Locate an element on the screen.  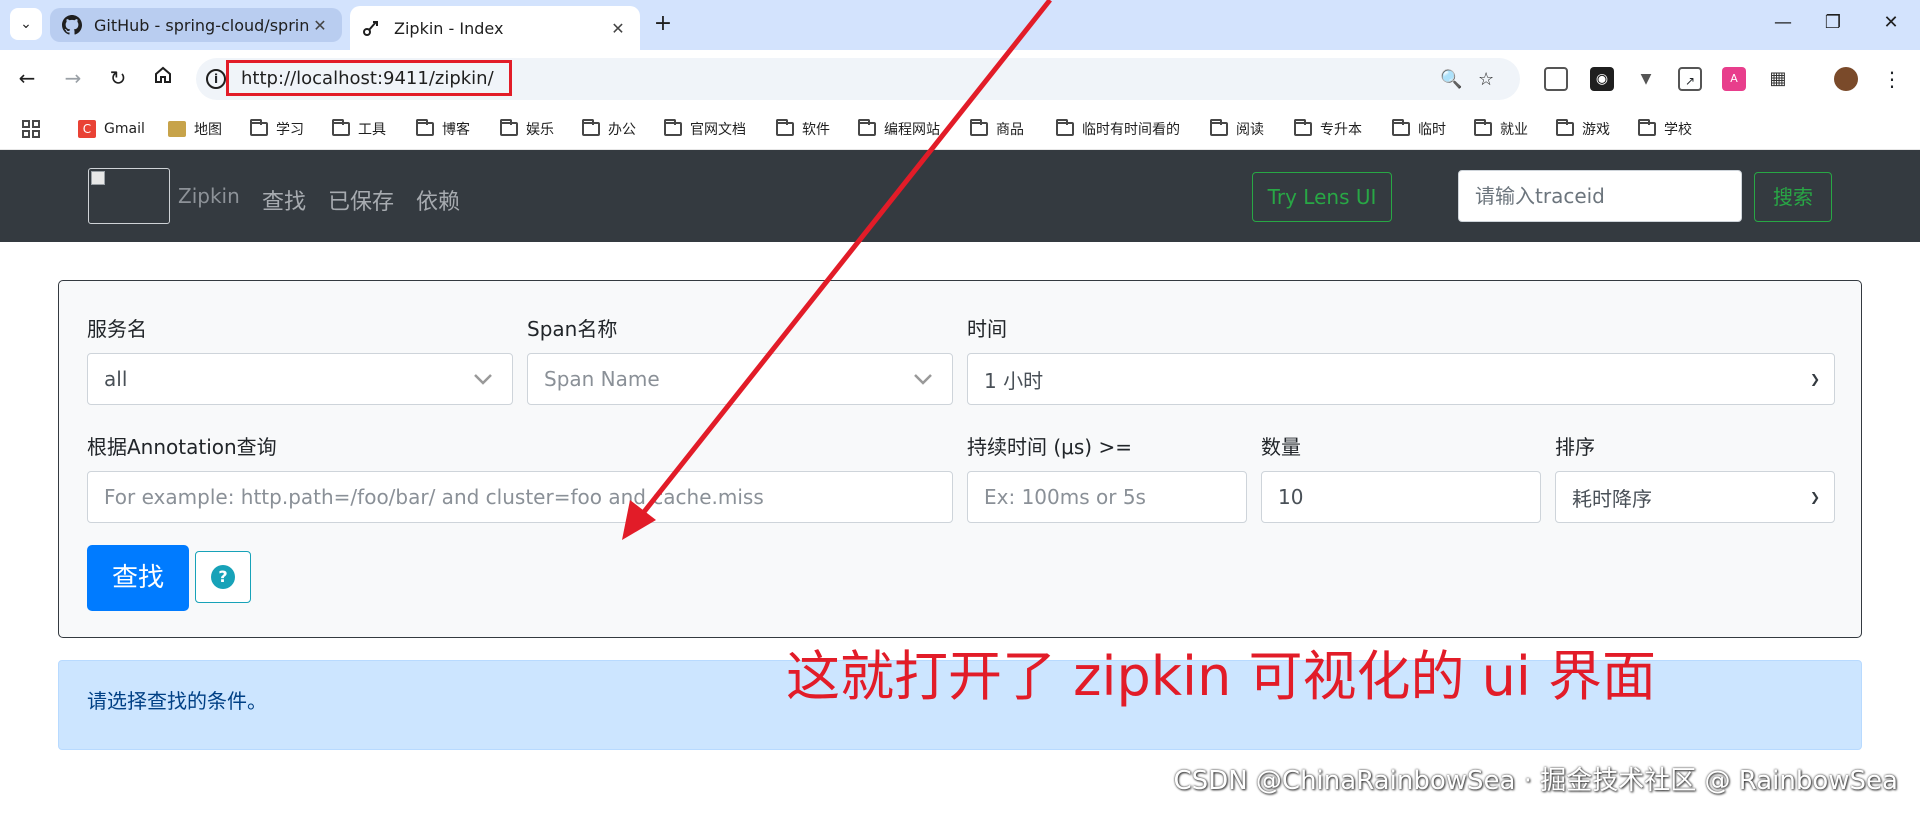
apps-grid-icon is located at coordinates (31, 129).